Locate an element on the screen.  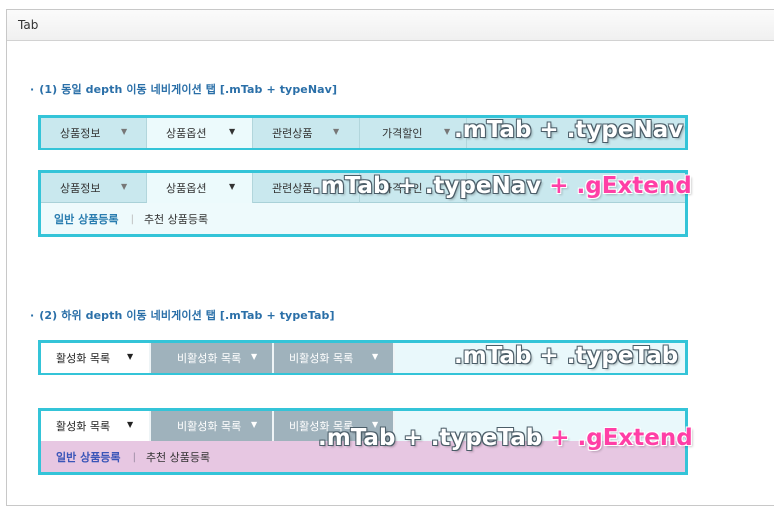
class-label-typetab: .mTab + .typeTab is located at coordinates (566, 356).